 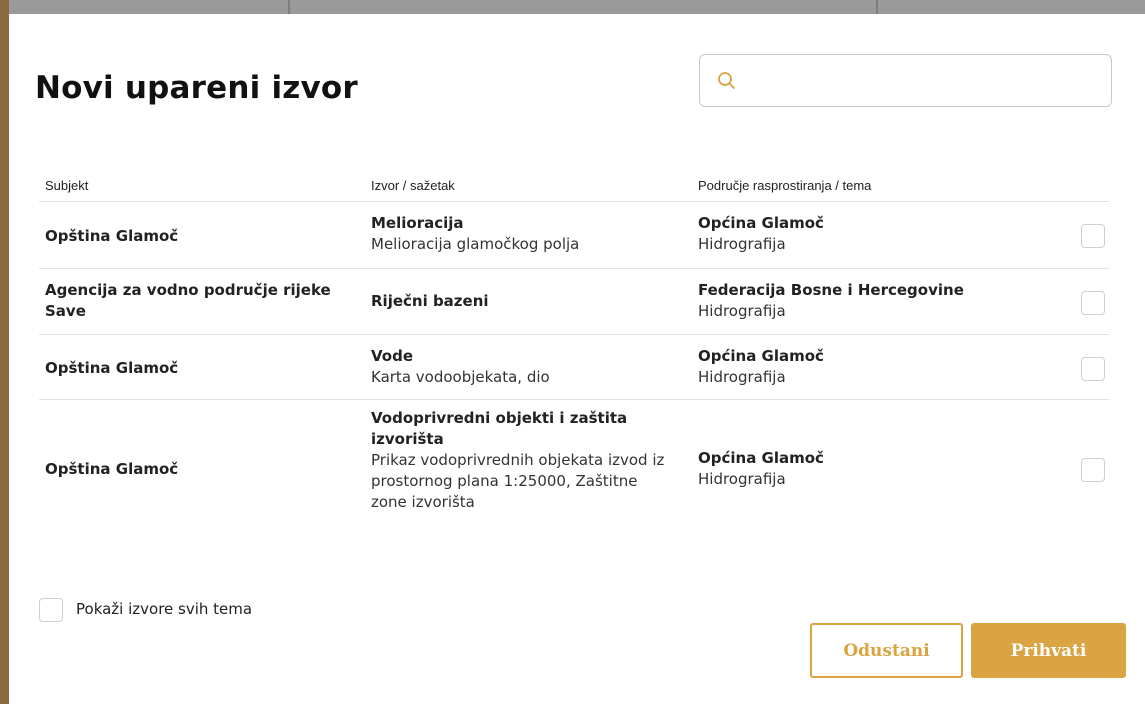 I want to click on header-source: Izvor / sažetak, so click(x=413, y=185).